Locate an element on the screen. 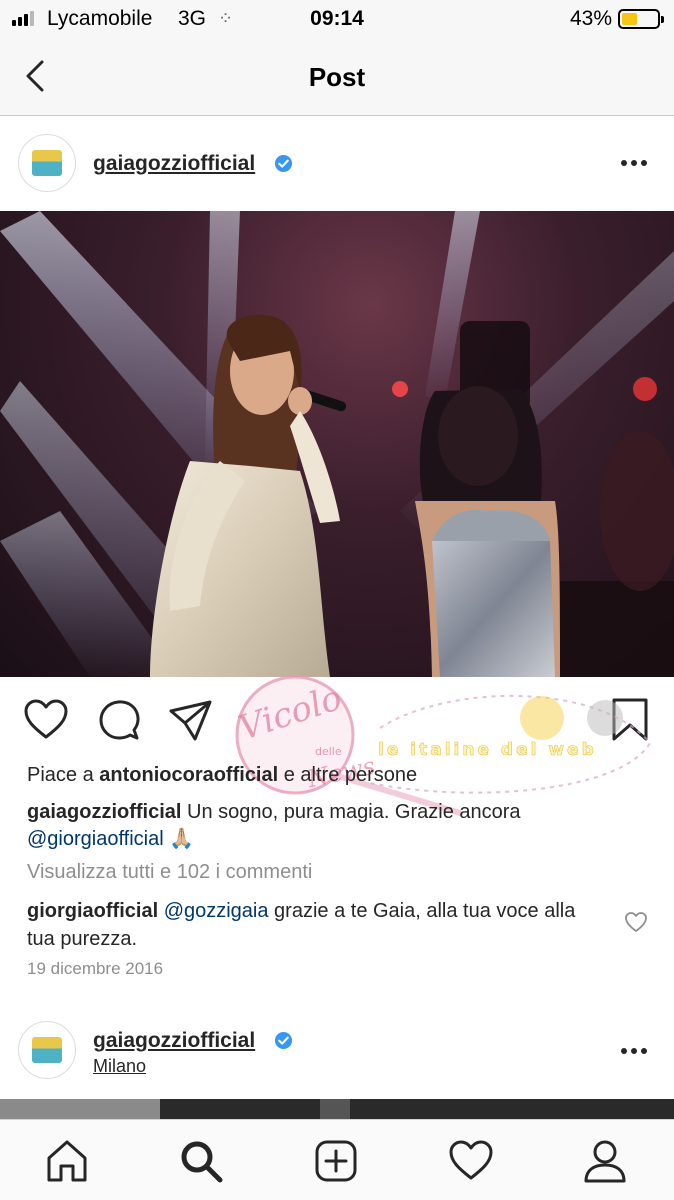 This screenshot has width=674, height=1200. status-bar: Lycamobile 3G ⁘ 09:14 43% is located at coordinates (337, 19).